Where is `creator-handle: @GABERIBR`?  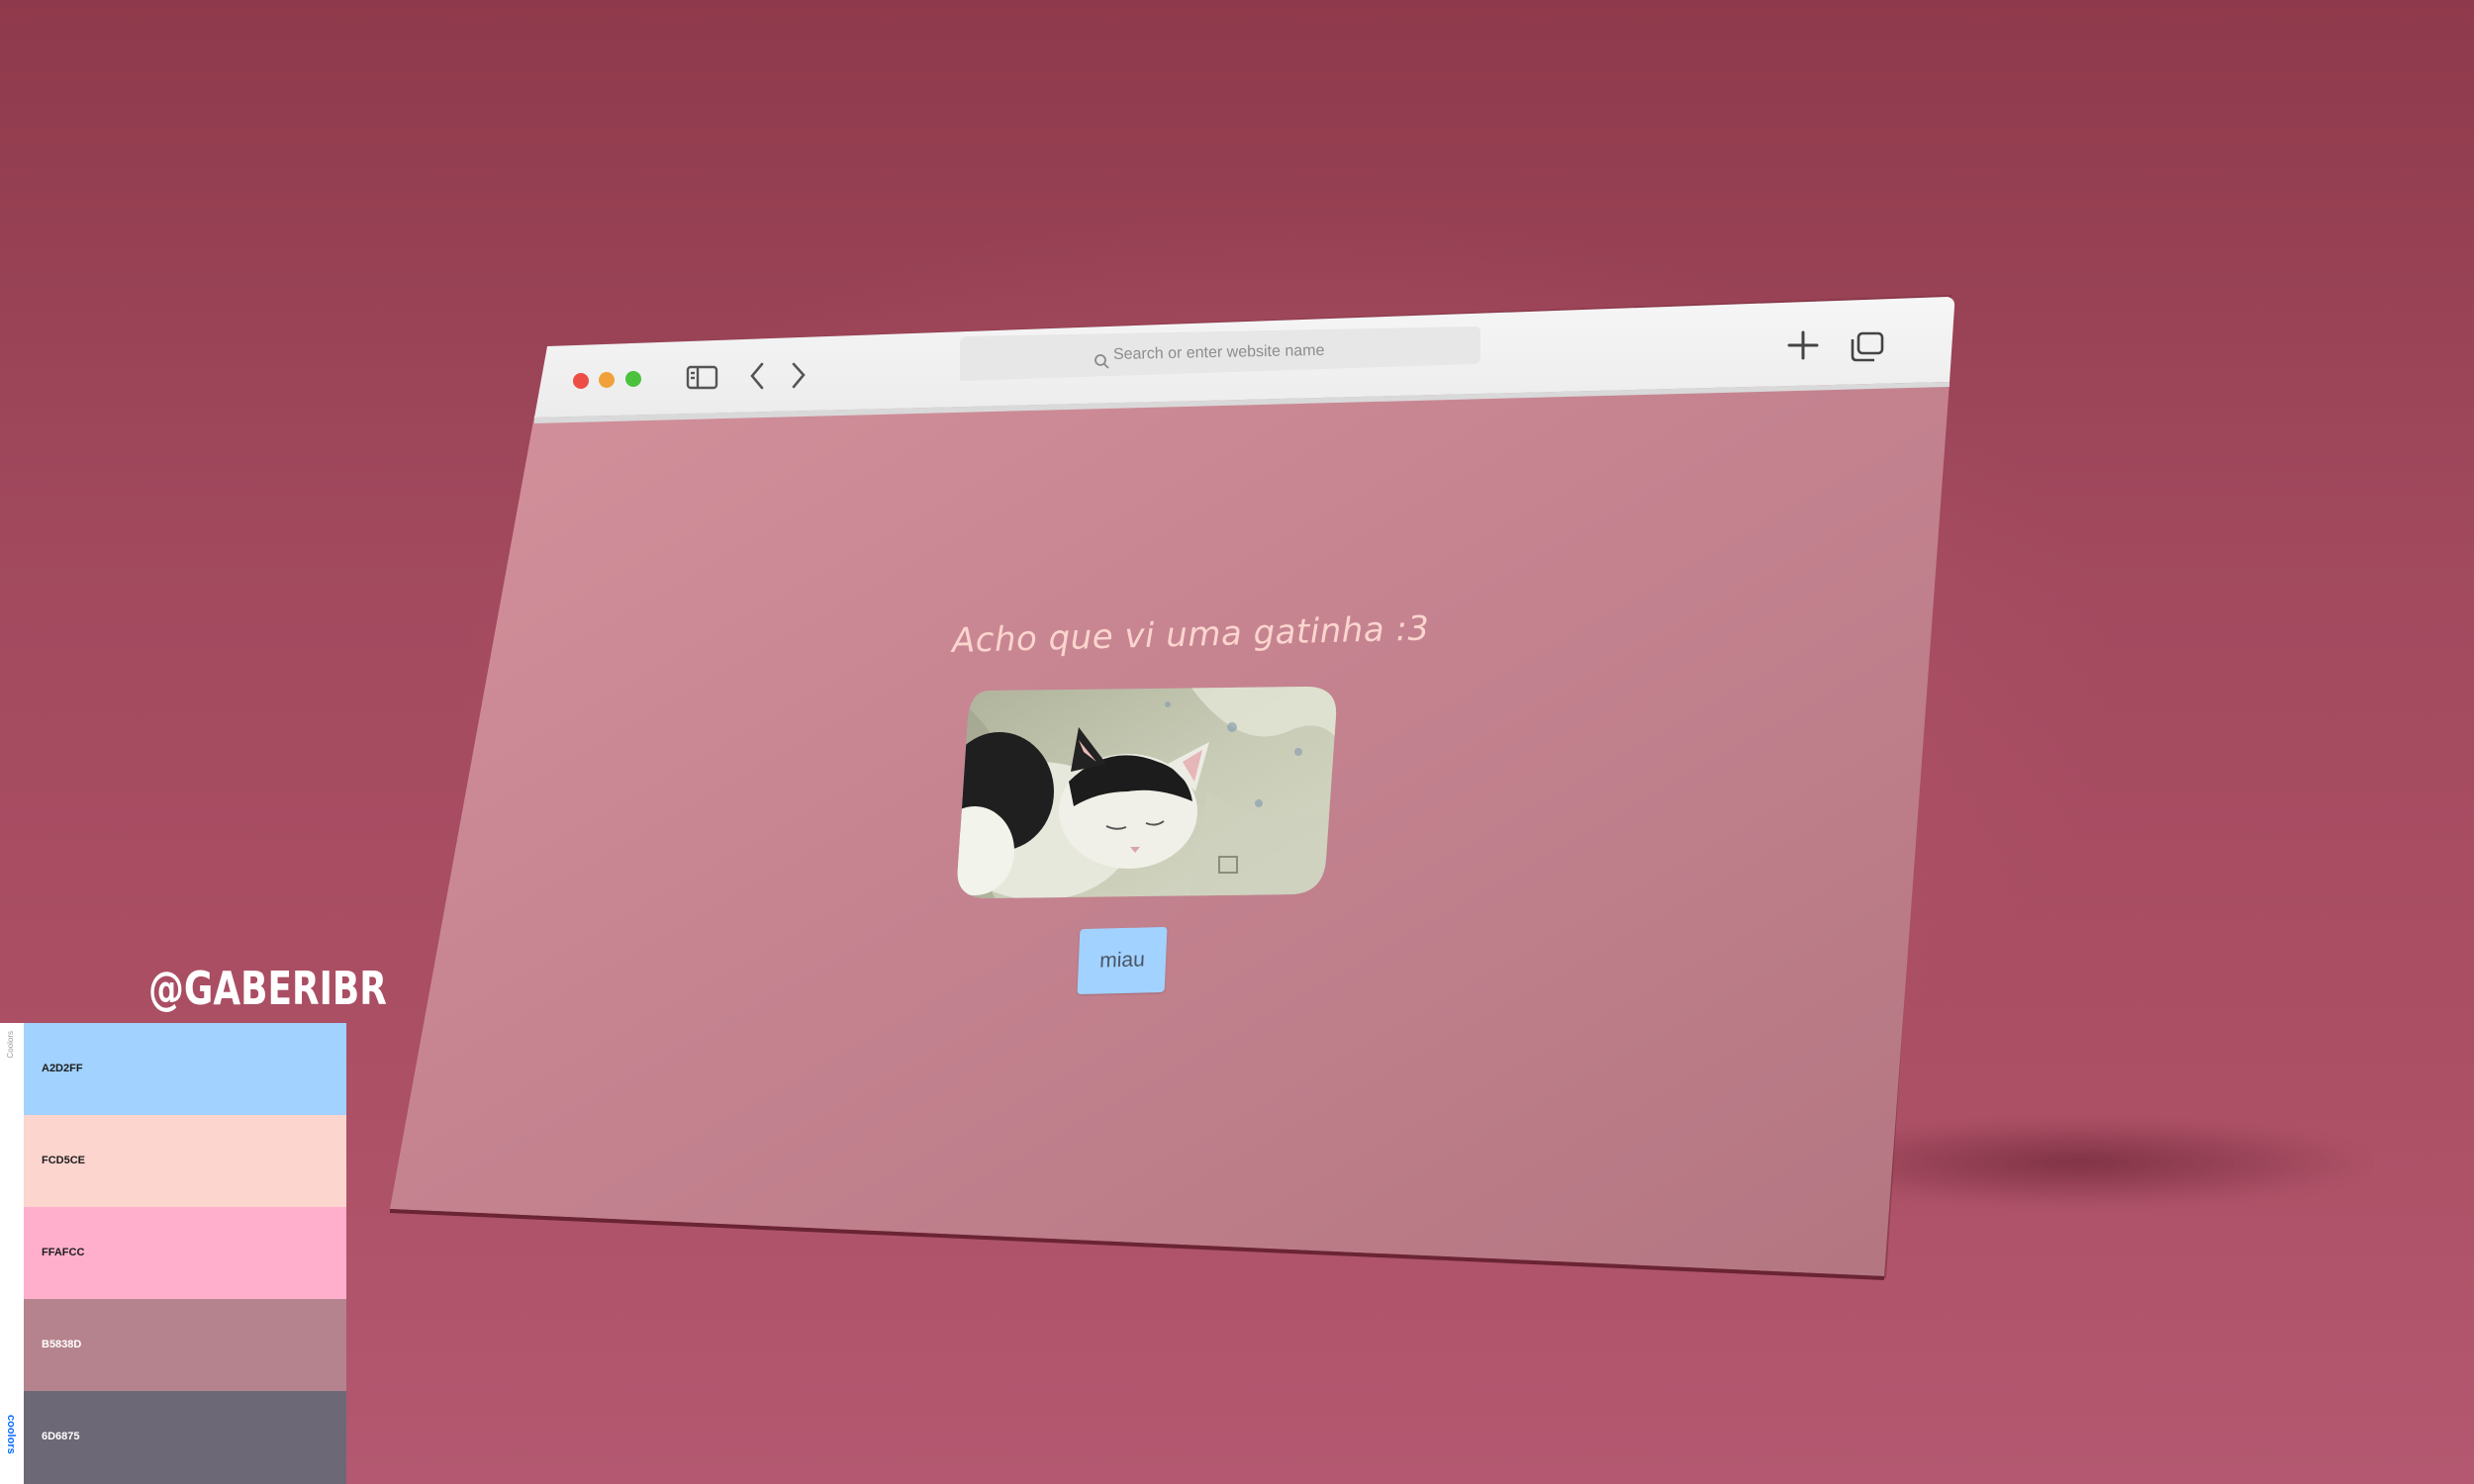
creator-handle: @GABERIBR is located at coordinates (268, 988).